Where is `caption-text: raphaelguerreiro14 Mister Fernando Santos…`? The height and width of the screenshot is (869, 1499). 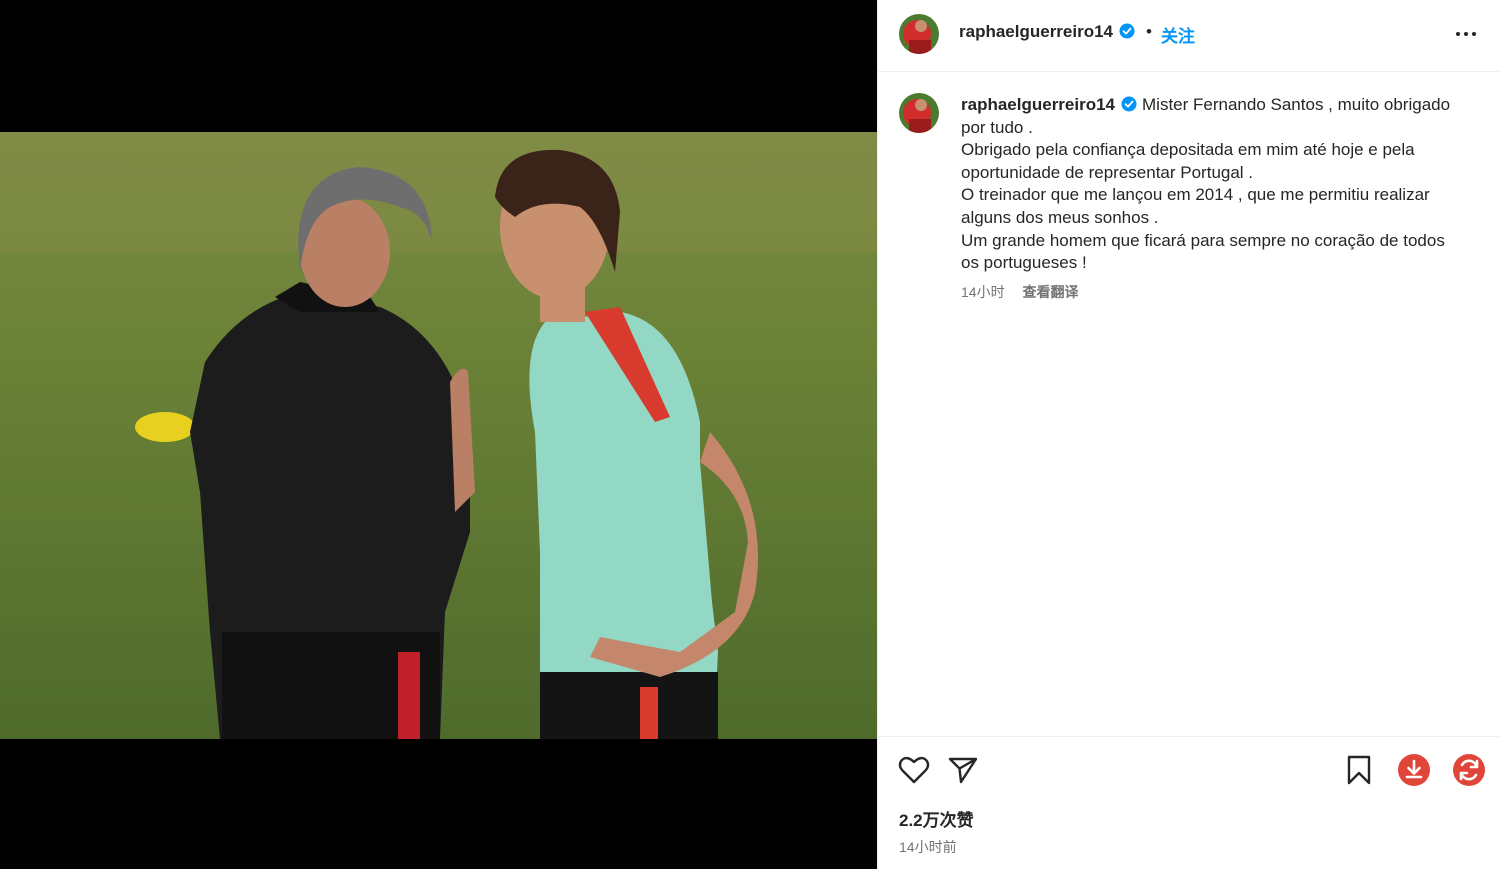
caption-text: raphaelguerreiro14 Mister Fernando Santos… is located at coordinates (1218, 184).